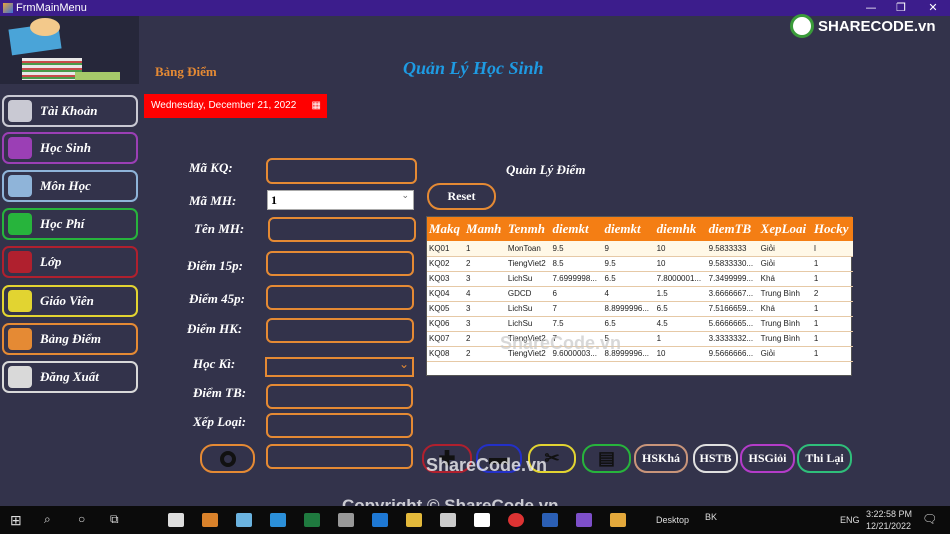 Image resolution: width=950 pixels, height=534 pixels. What do you see at coordinates (70, 224) in the screenshot?
I see `sidebar-item-3: Học Phí` at bounding box center [70, 224].